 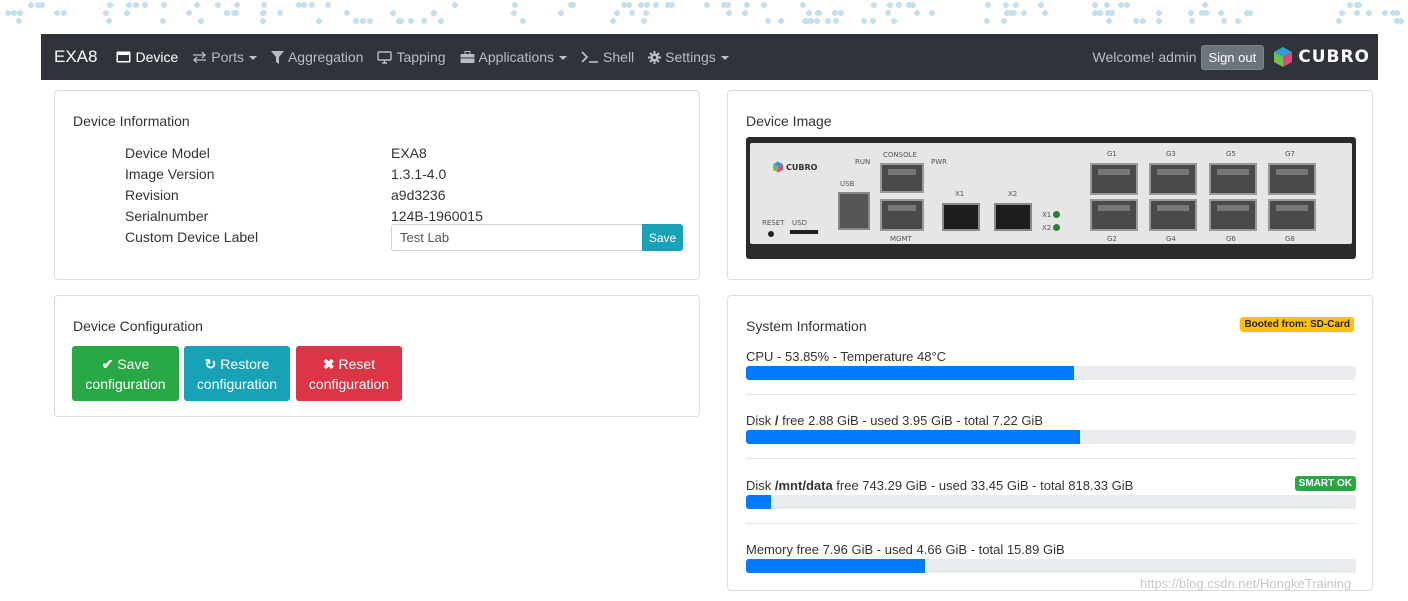 What do you see at coordinates (1290, 239) in the screenshot?
I see `panel-label: G8` at bounding box center [1290, 239].